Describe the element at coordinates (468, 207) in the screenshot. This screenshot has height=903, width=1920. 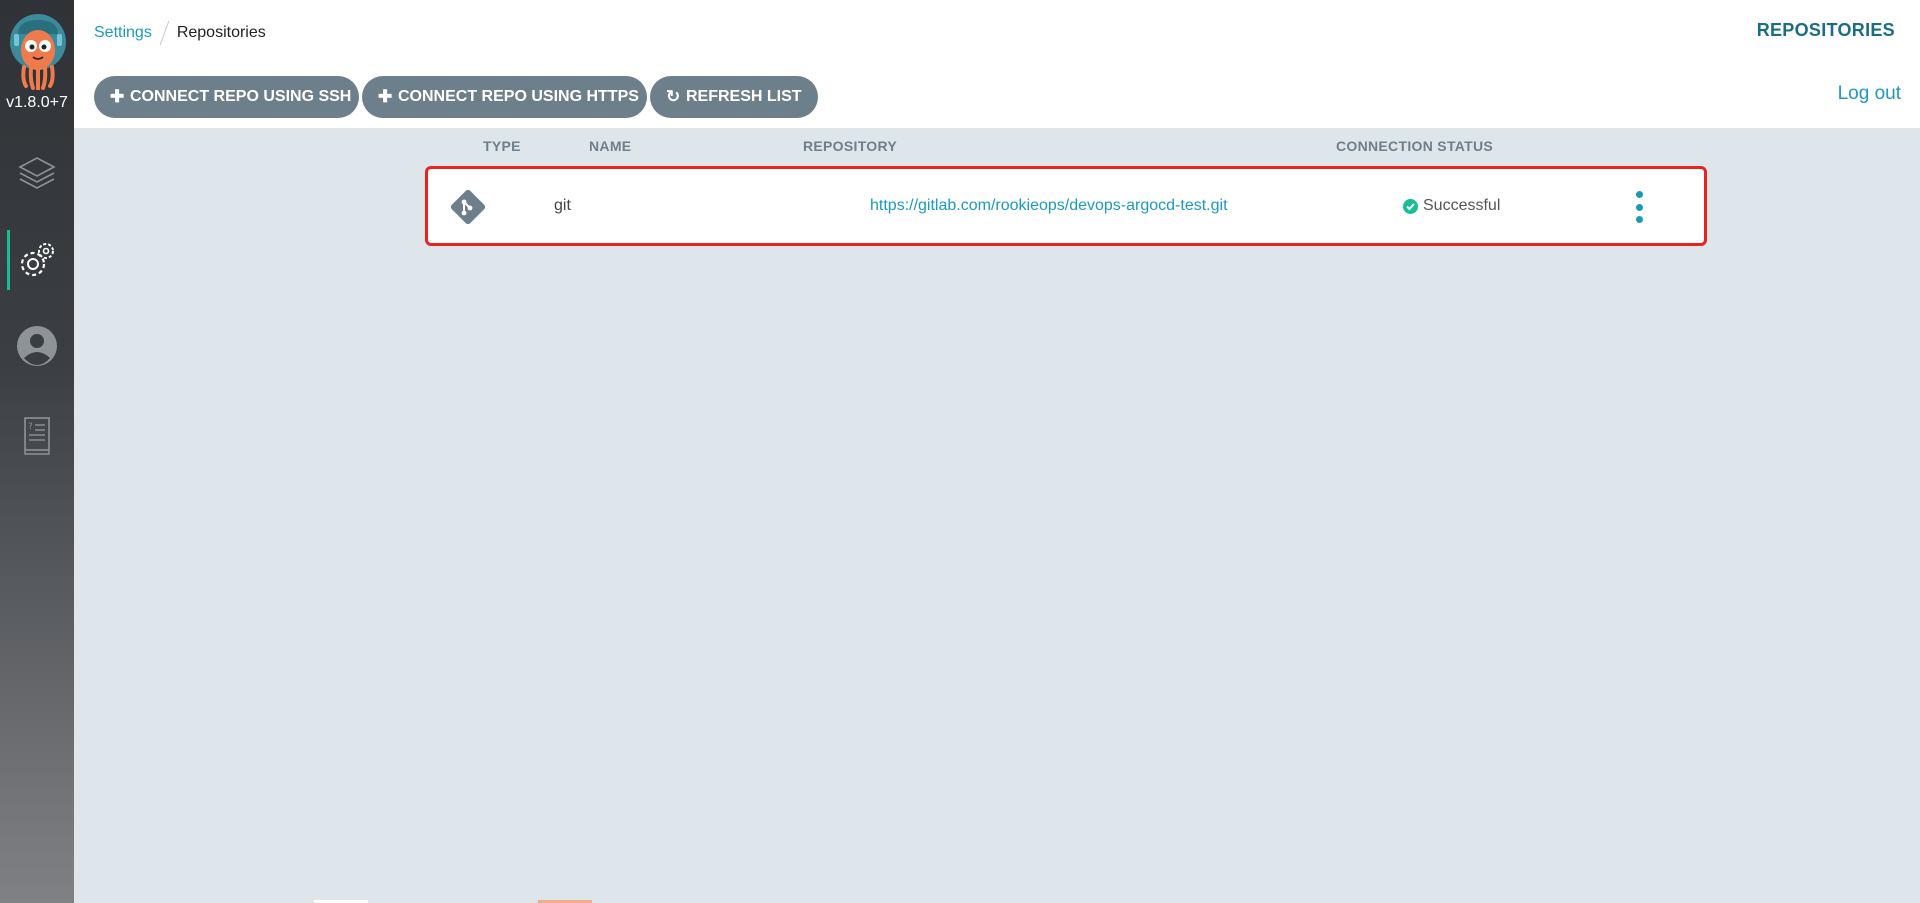
I see `git-icon` at that location.